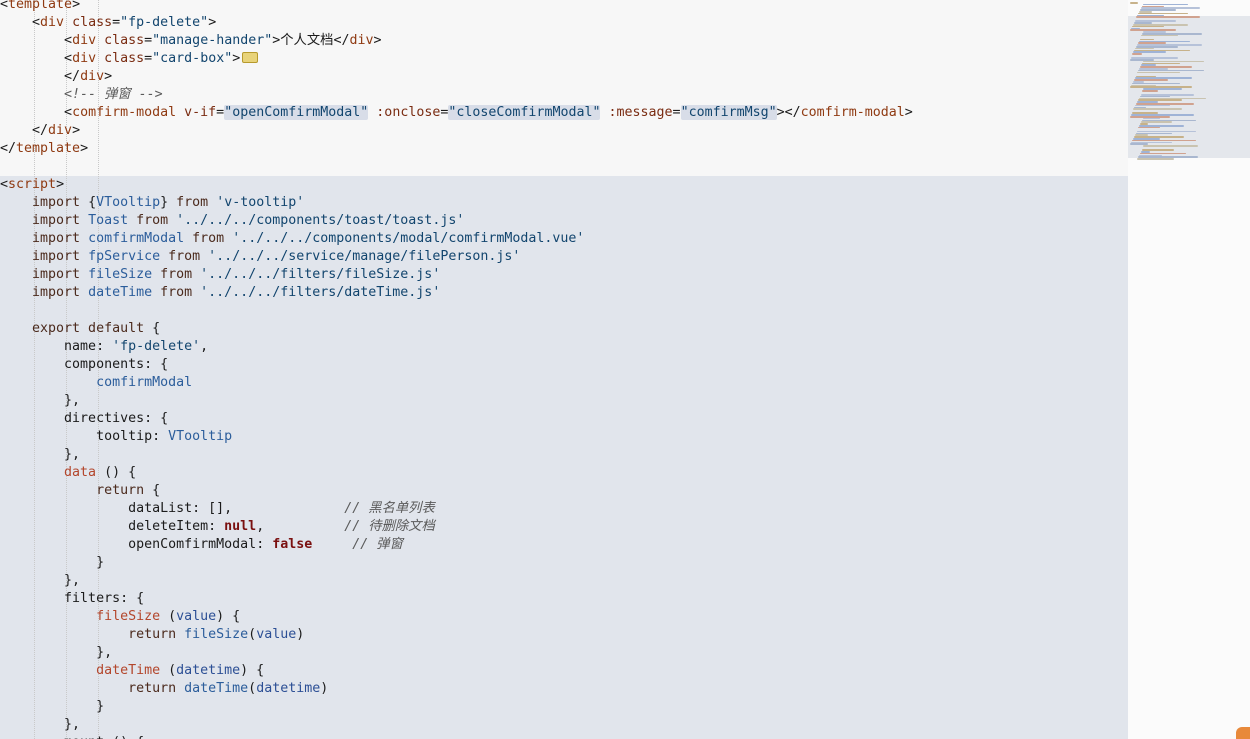 The image size is (1250, 739). What do you see at coordinates (377, 544) in the screenshot?
I see `code-token: // 弹窗` at bounding box center [377, 544].